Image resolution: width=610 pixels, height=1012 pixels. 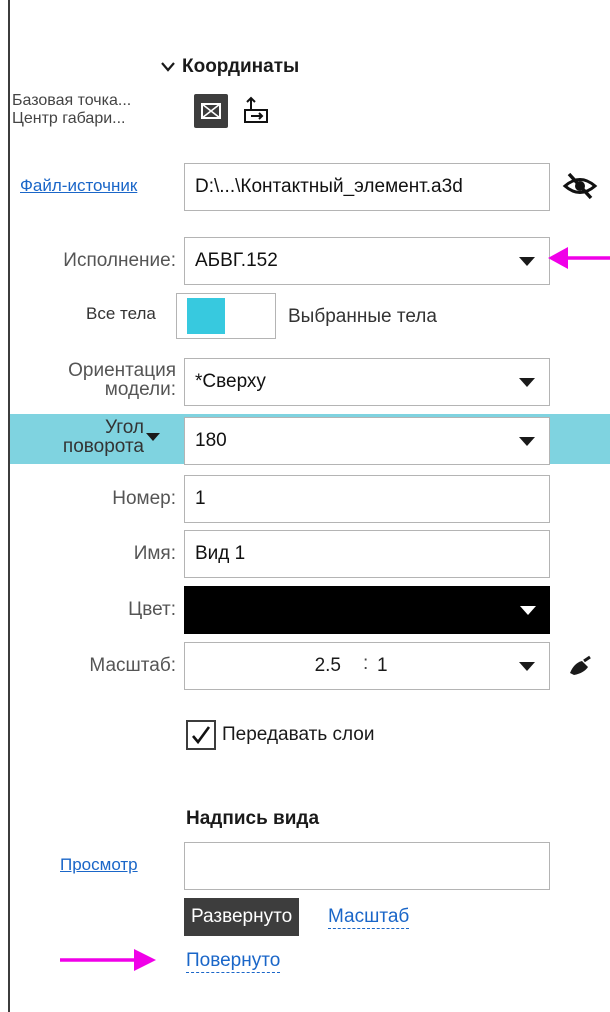 I want to click on paint-brush-icon, so click(x=580, y=665).